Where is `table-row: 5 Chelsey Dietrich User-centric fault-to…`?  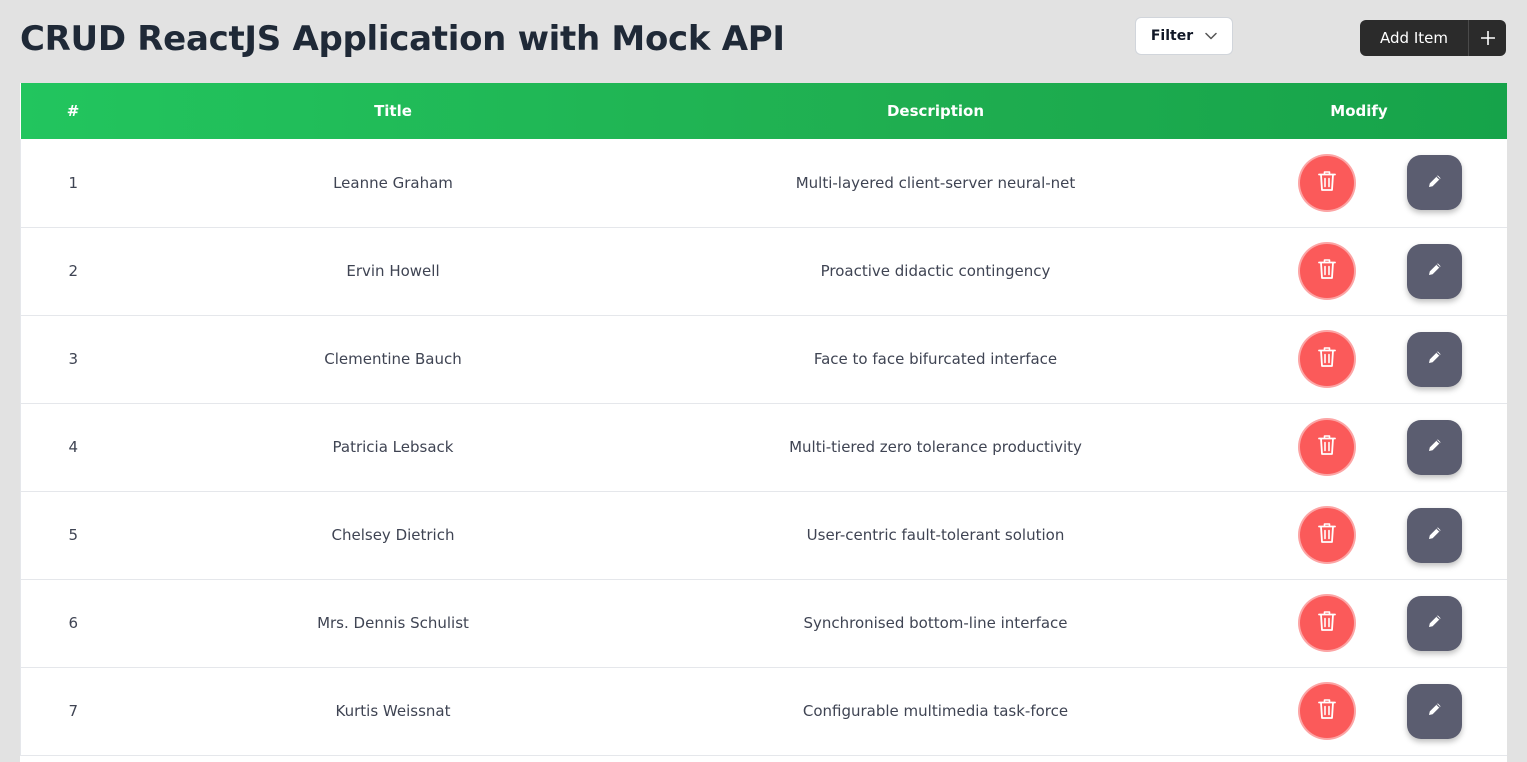
table-row: 5 Chelsey Dietrich User-centric fault-to… is located at coordinates (764, 535).